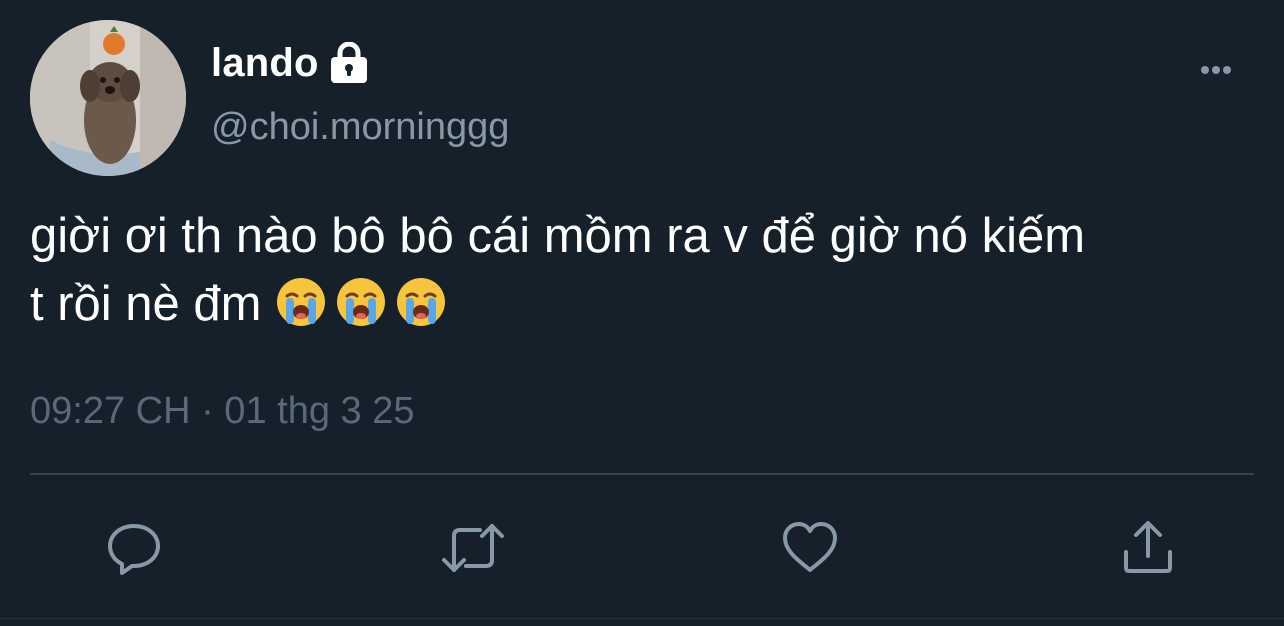 Image resolution: width=1284 pixels, height=626 pixels. I want to click on retweet-button, so click(473, 548).